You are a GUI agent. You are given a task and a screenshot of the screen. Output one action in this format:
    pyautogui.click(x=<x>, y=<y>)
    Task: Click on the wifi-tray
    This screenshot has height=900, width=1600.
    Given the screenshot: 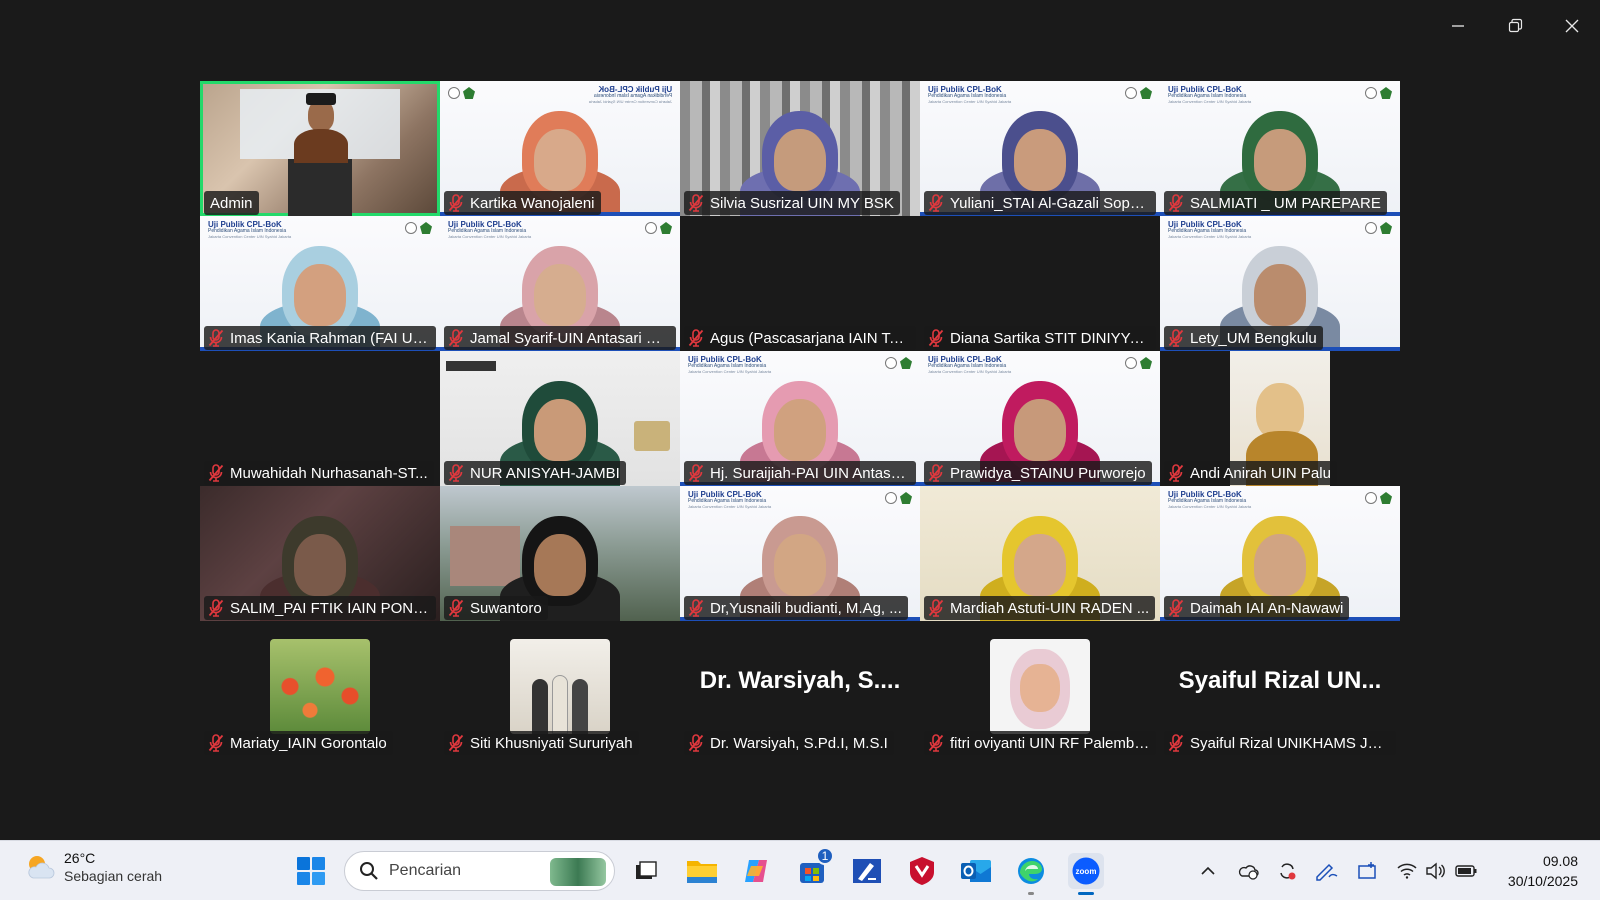 What is the action you would take?
    pyautogui.click(x=1407, y=871)
    